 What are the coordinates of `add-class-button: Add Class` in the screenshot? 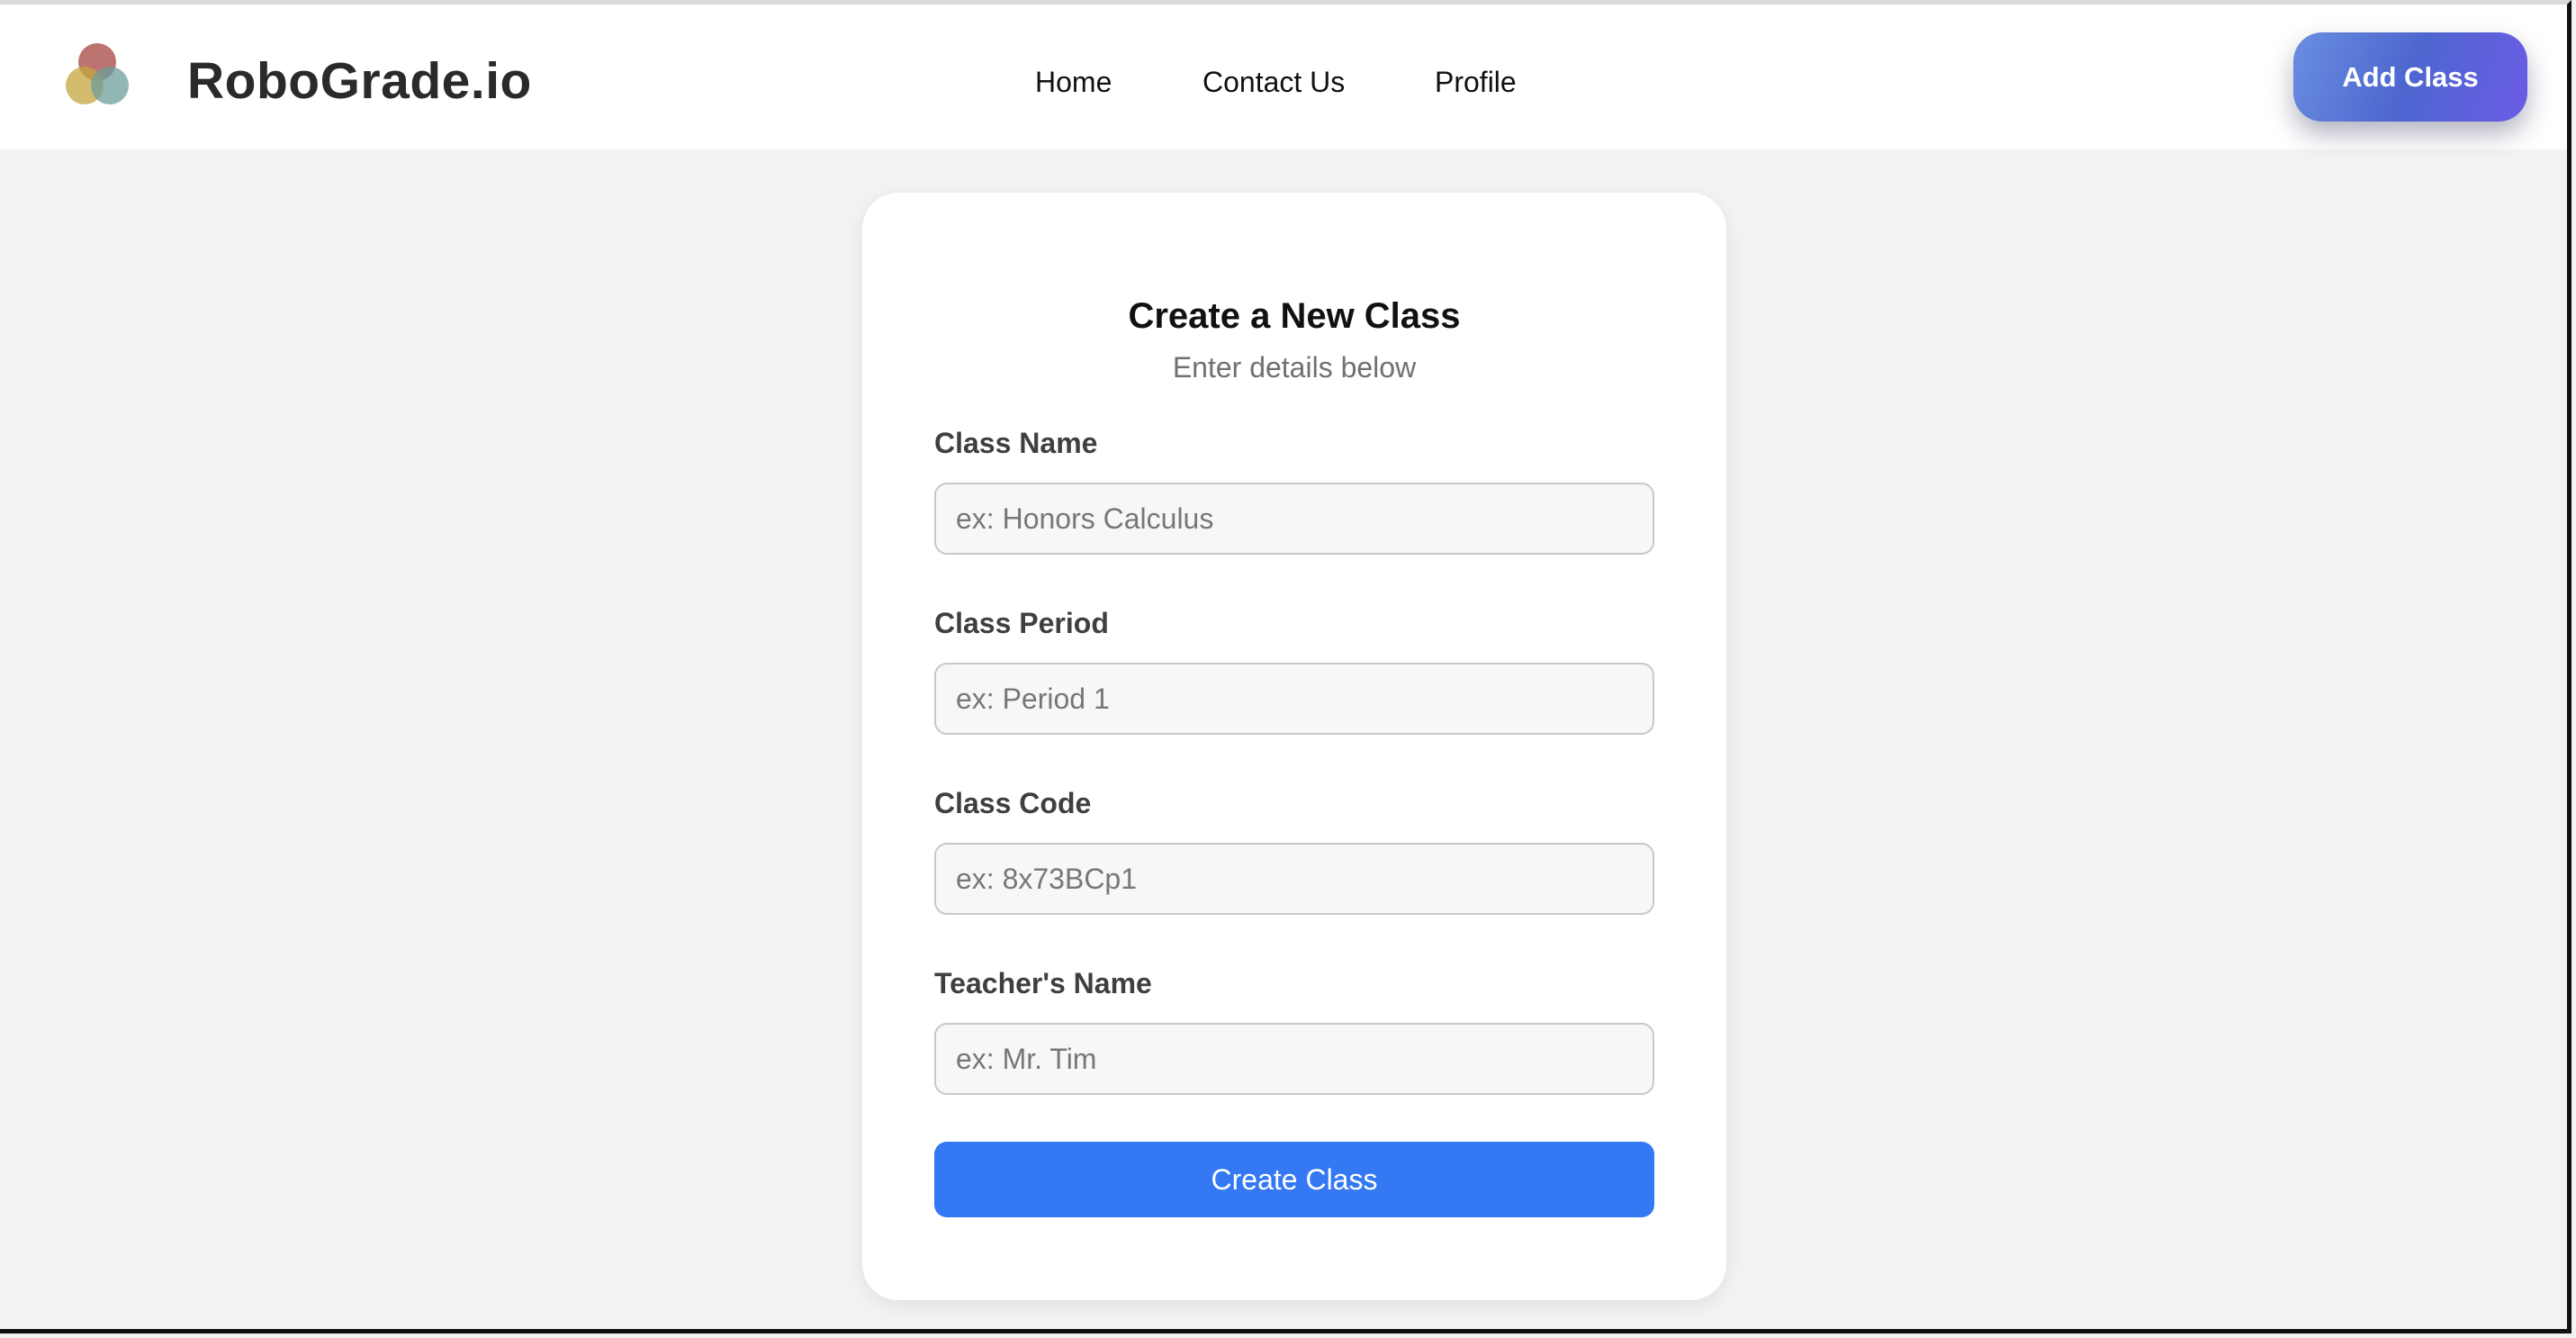 It's located at (2410, 77).